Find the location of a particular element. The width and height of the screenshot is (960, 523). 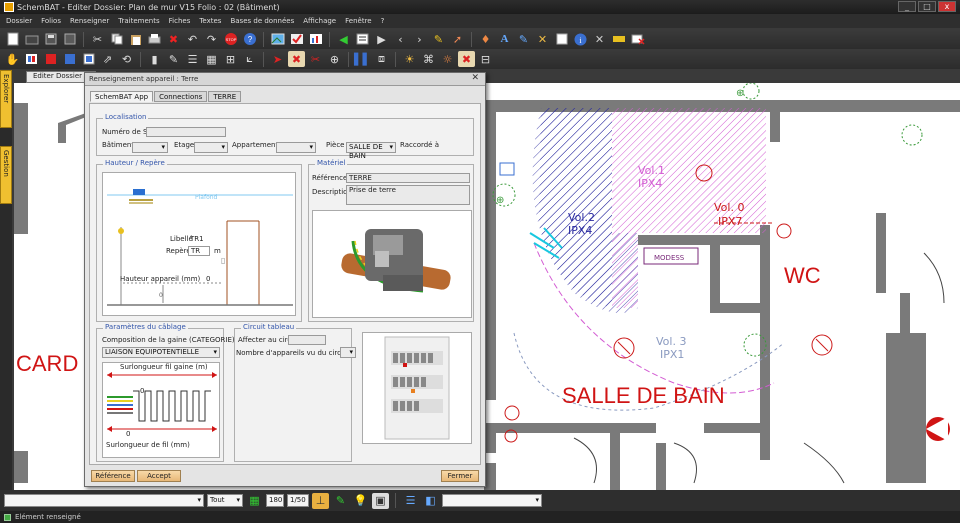

batiment-select is located at coordinates (150, 147).